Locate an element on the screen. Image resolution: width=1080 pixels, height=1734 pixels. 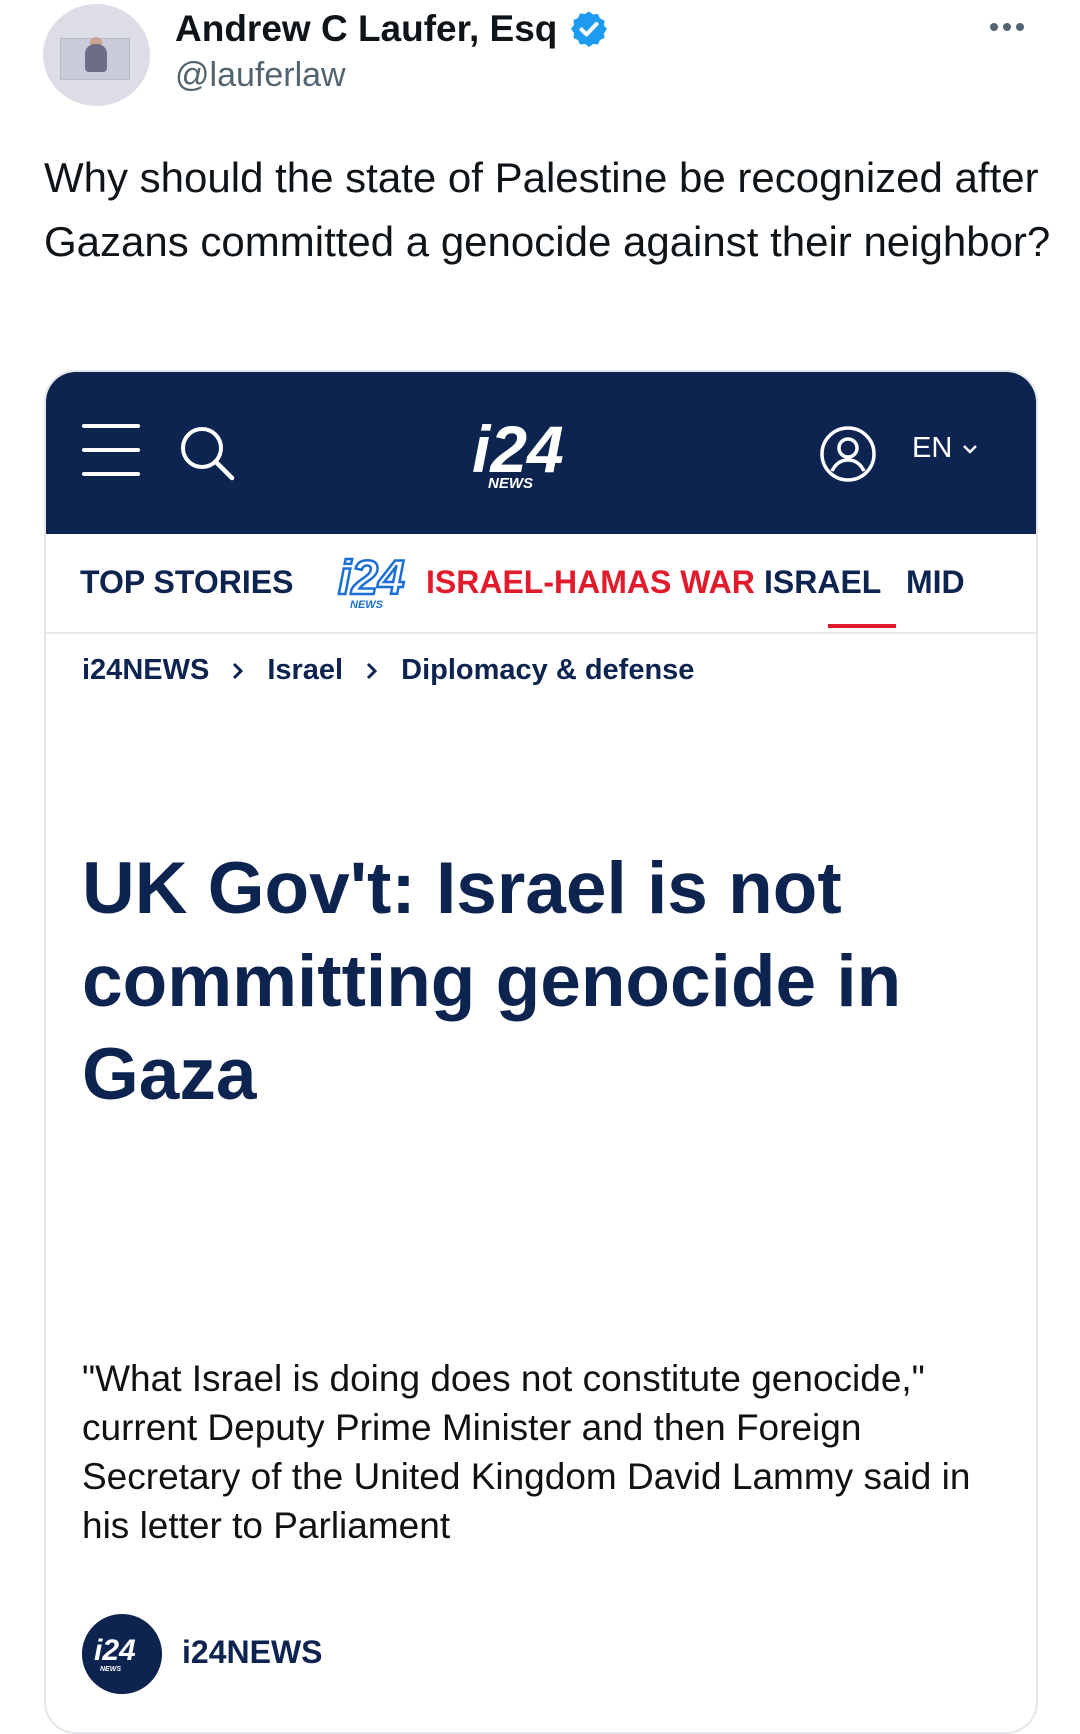
breadcrumb-item-home: i24NEWS is located at coordinates (145, 670).